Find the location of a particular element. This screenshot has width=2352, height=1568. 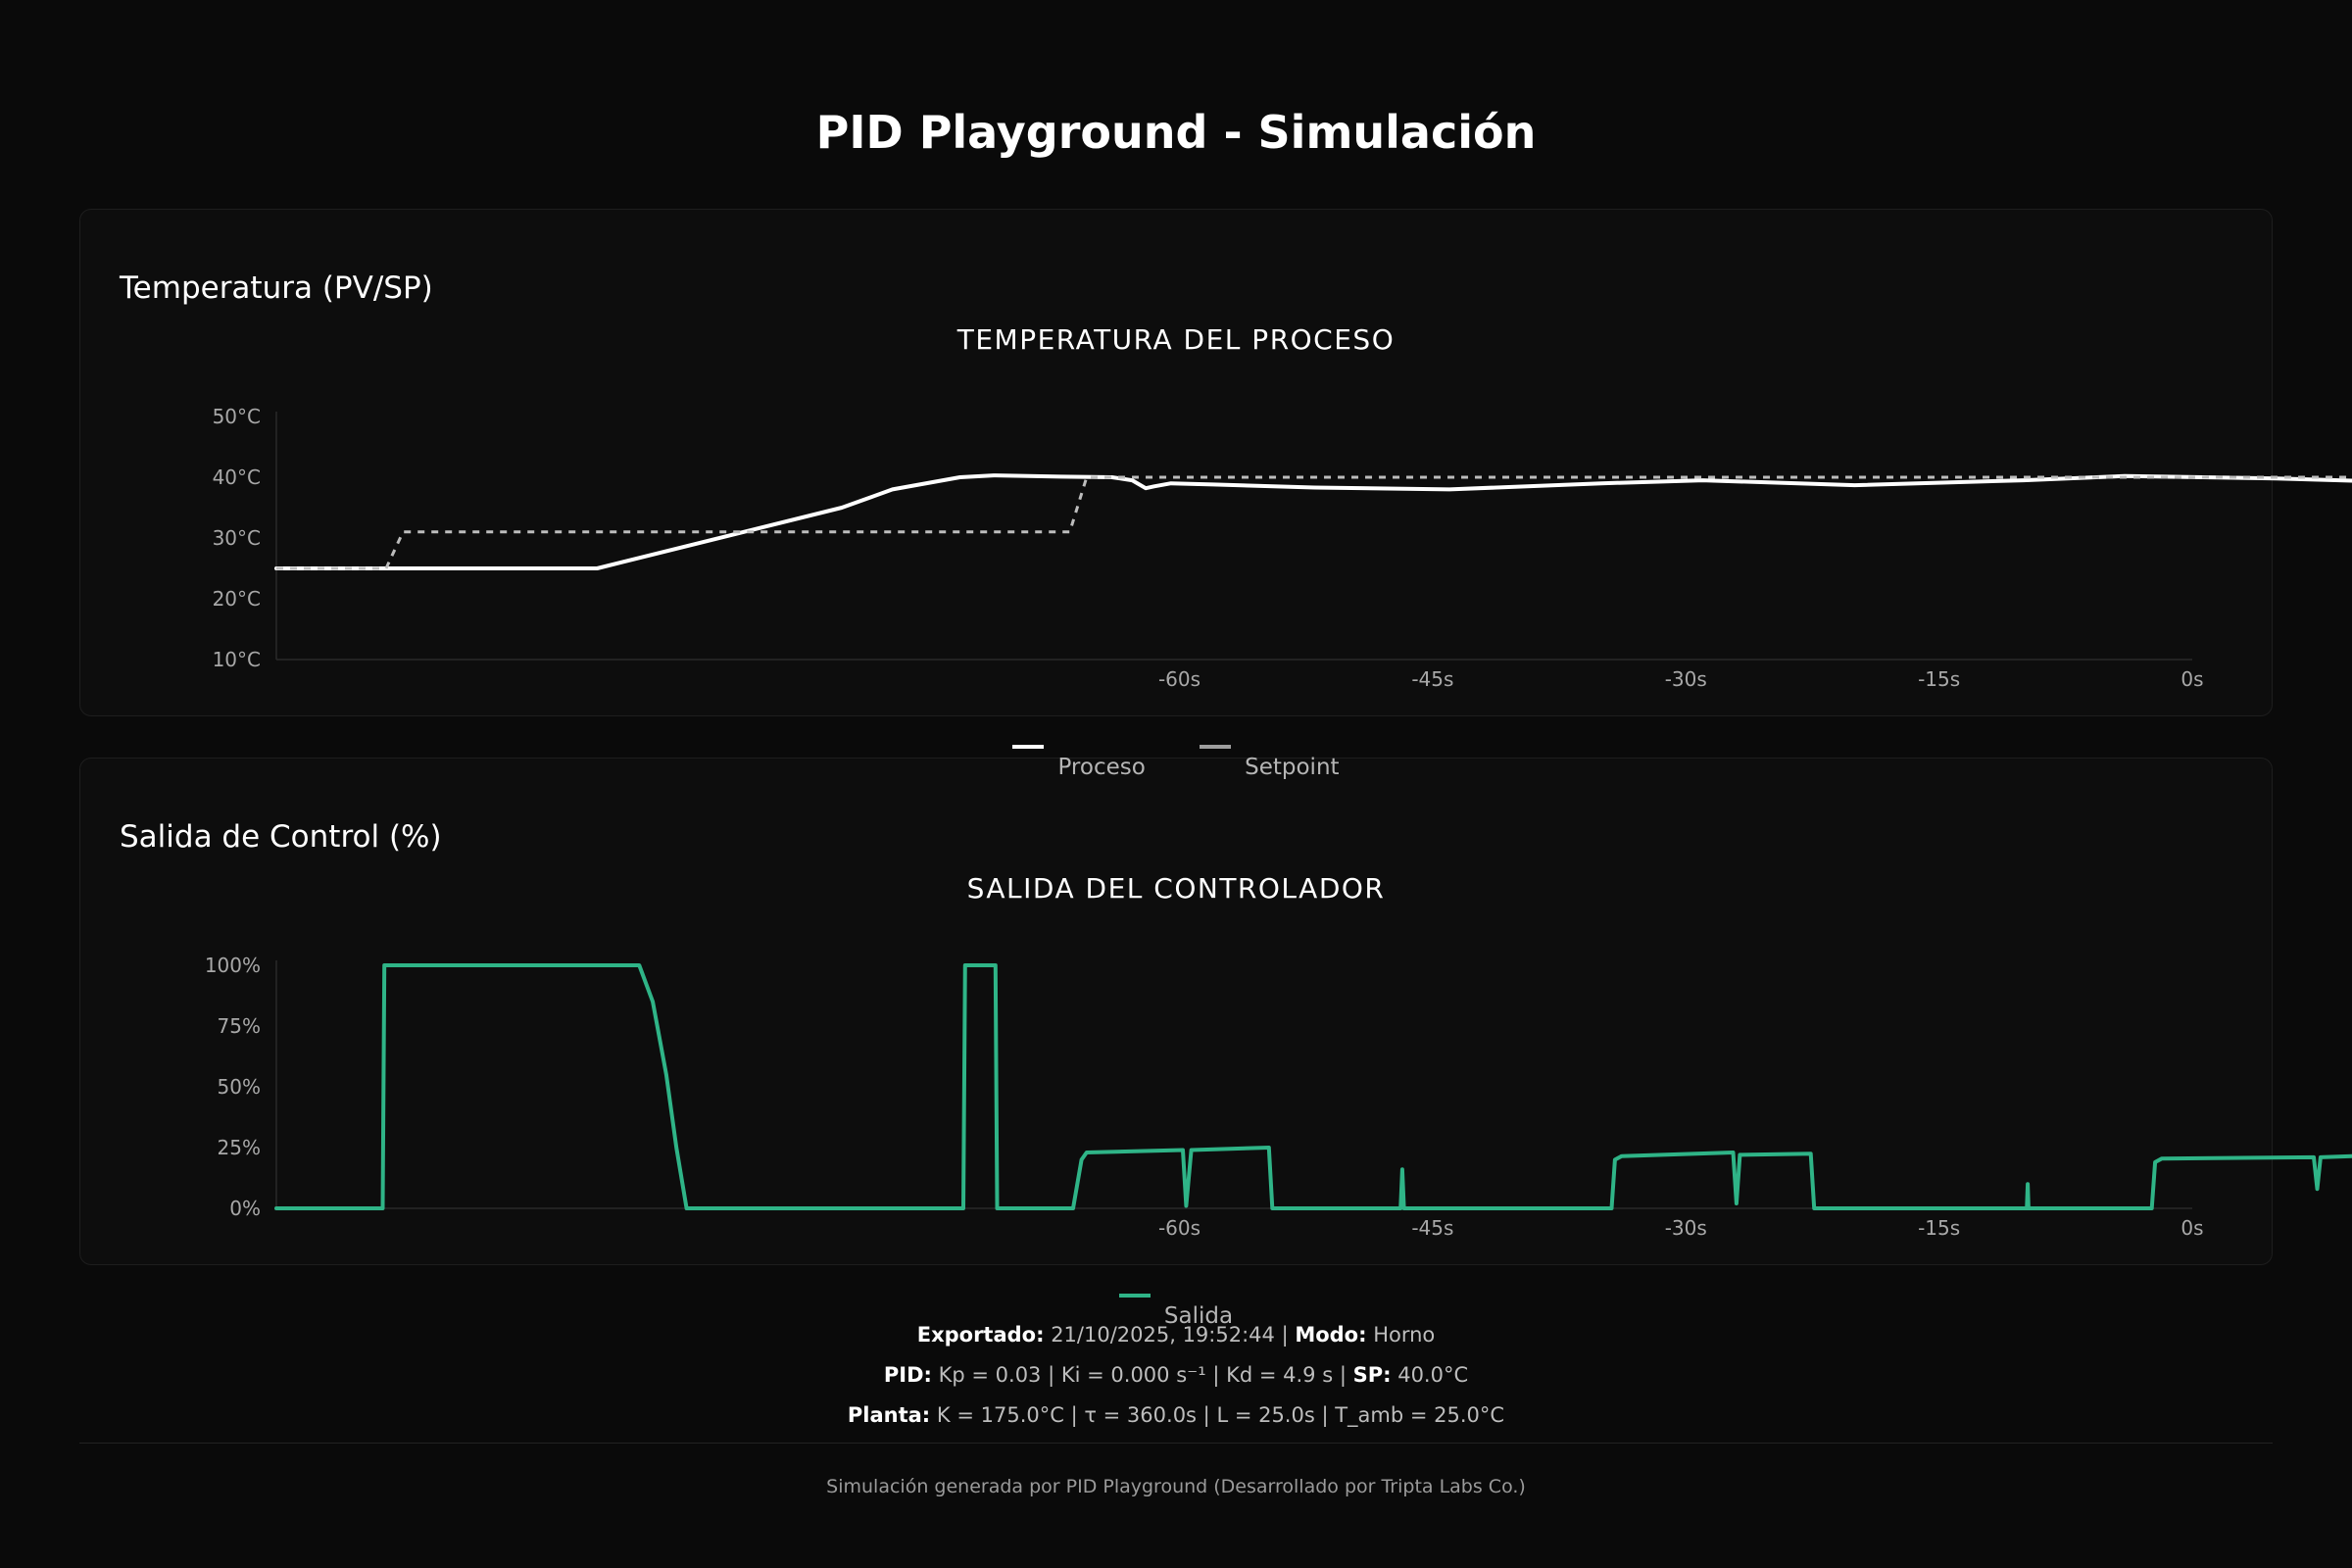

exported-value: 21/10/2025, 19:52:44 is located at coordinates (1163, 1335).